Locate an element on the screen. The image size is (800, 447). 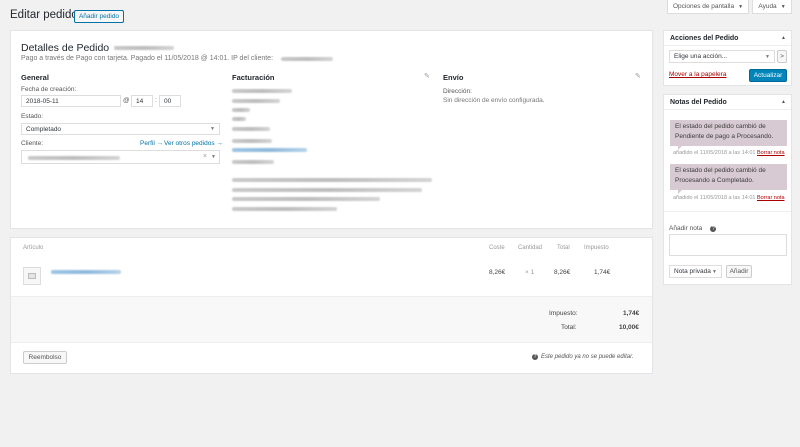
status-label: Estado: is located at coordinates (32, 116).